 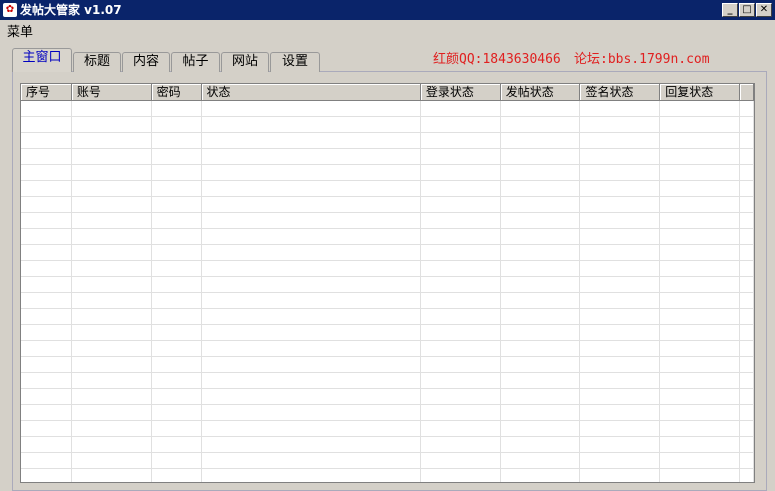 I want to click on title-bar: ✿ 发帖大管家 v1.07 _ □ ✕, so click(x=387, y=10).